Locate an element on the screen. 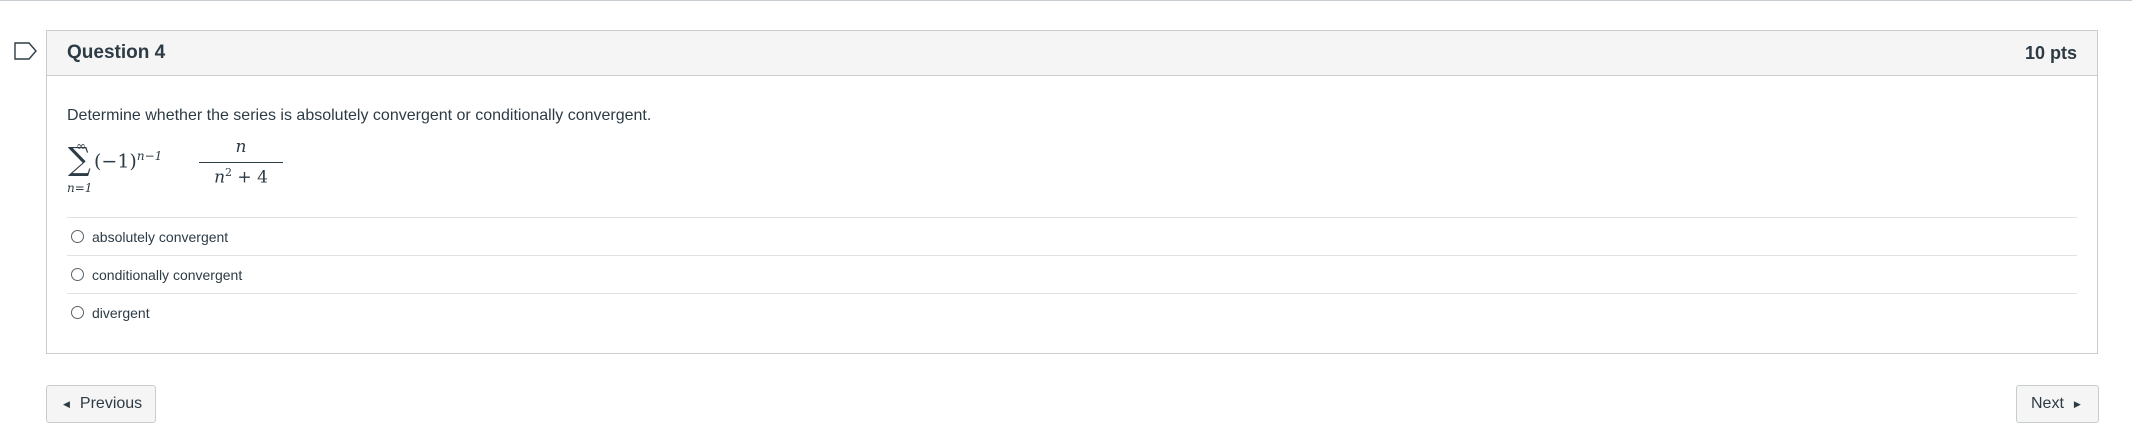 The height and width of the screenshot is (440, 2132). question-points: 10 pts is located at coordinates (2050, 52).